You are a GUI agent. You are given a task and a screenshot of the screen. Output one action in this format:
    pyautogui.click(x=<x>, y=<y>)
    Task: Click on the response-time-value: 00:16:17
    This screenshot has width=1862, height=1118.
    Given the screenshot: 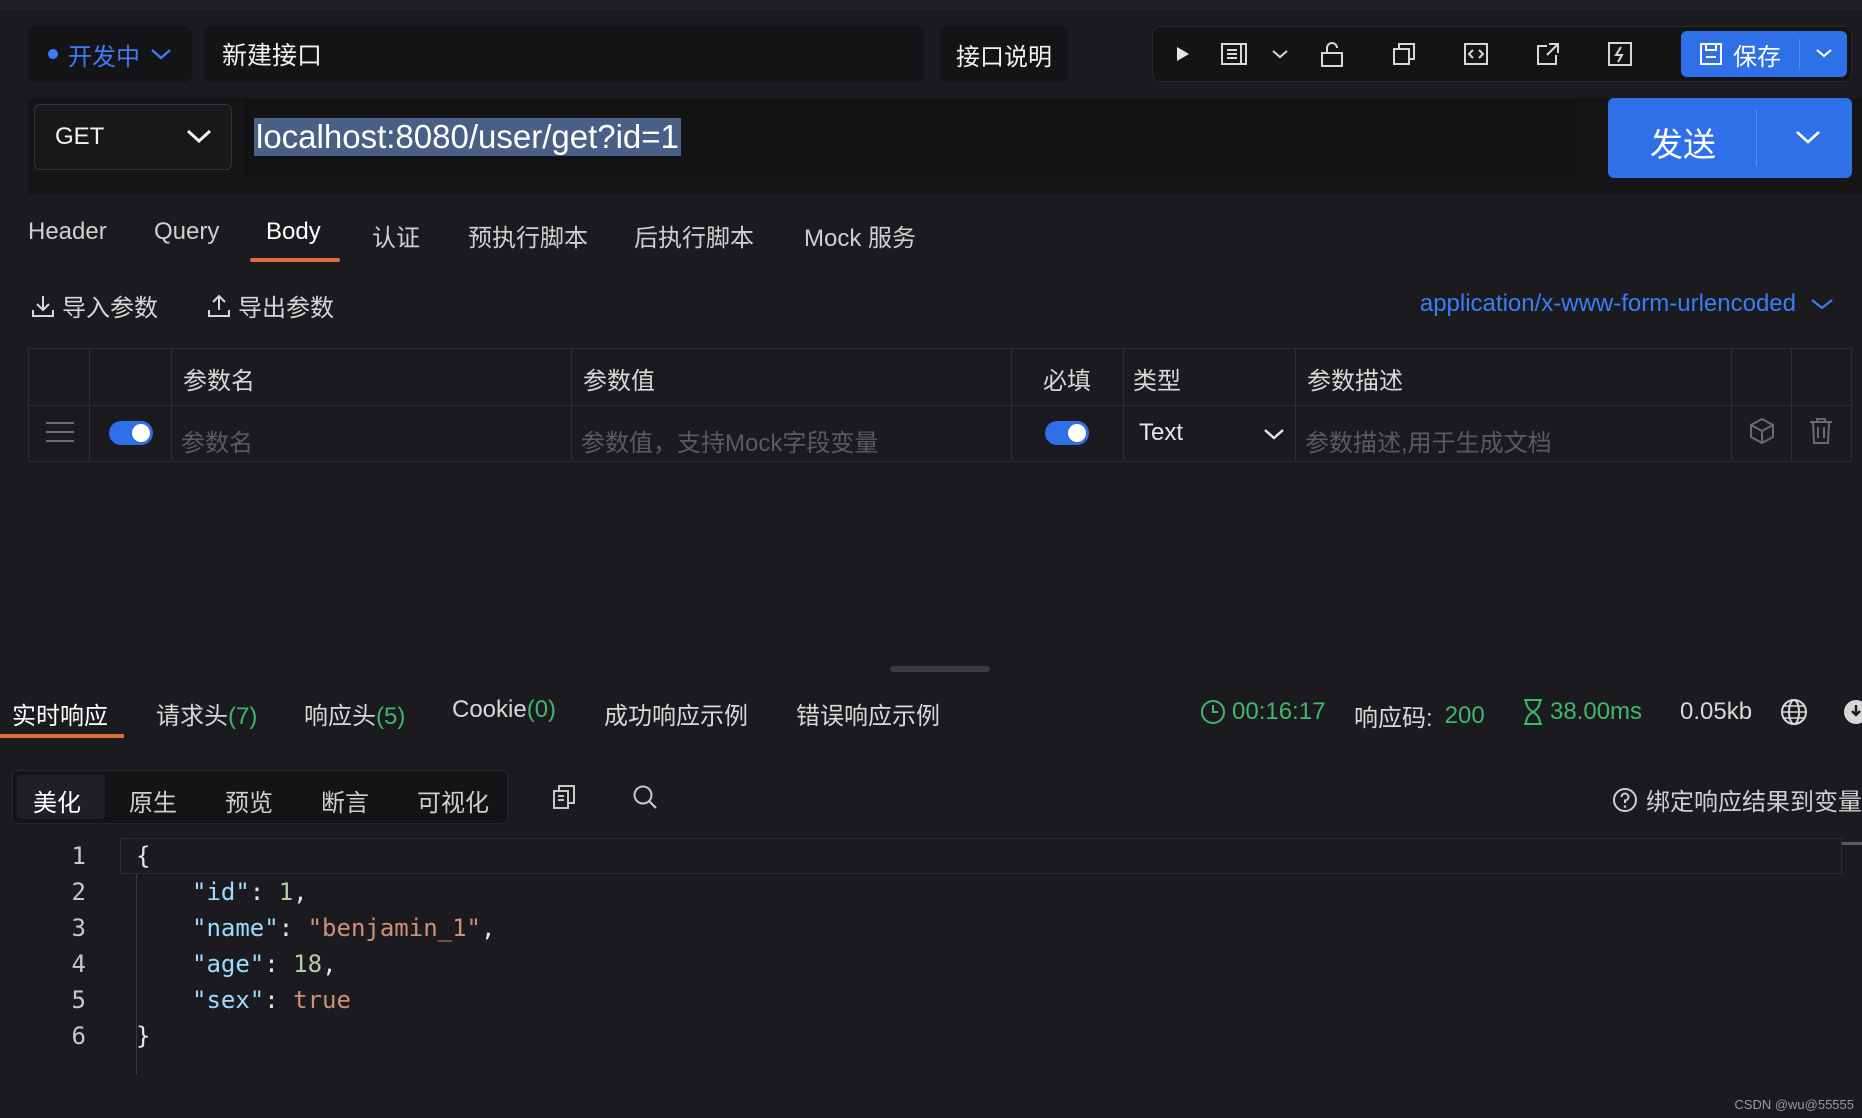 What is the action you would take?
    pyautogui.click(x=1279, y=711)
    